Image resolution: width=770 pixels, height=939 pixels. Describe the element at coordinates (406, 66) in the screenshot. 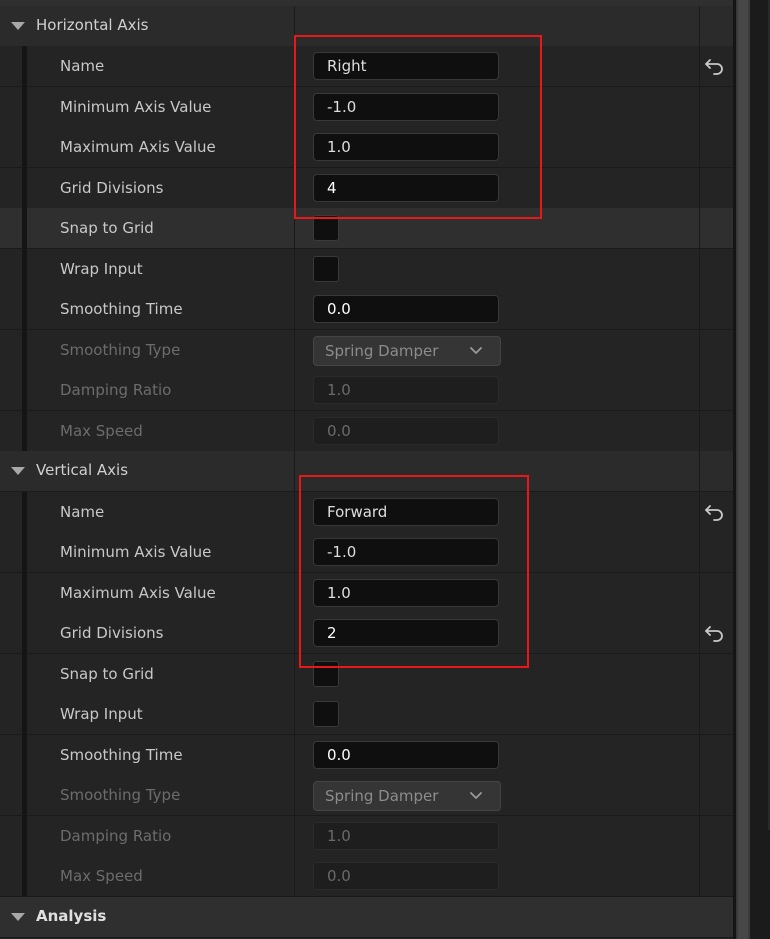

I see `name-input: Right` at that location.